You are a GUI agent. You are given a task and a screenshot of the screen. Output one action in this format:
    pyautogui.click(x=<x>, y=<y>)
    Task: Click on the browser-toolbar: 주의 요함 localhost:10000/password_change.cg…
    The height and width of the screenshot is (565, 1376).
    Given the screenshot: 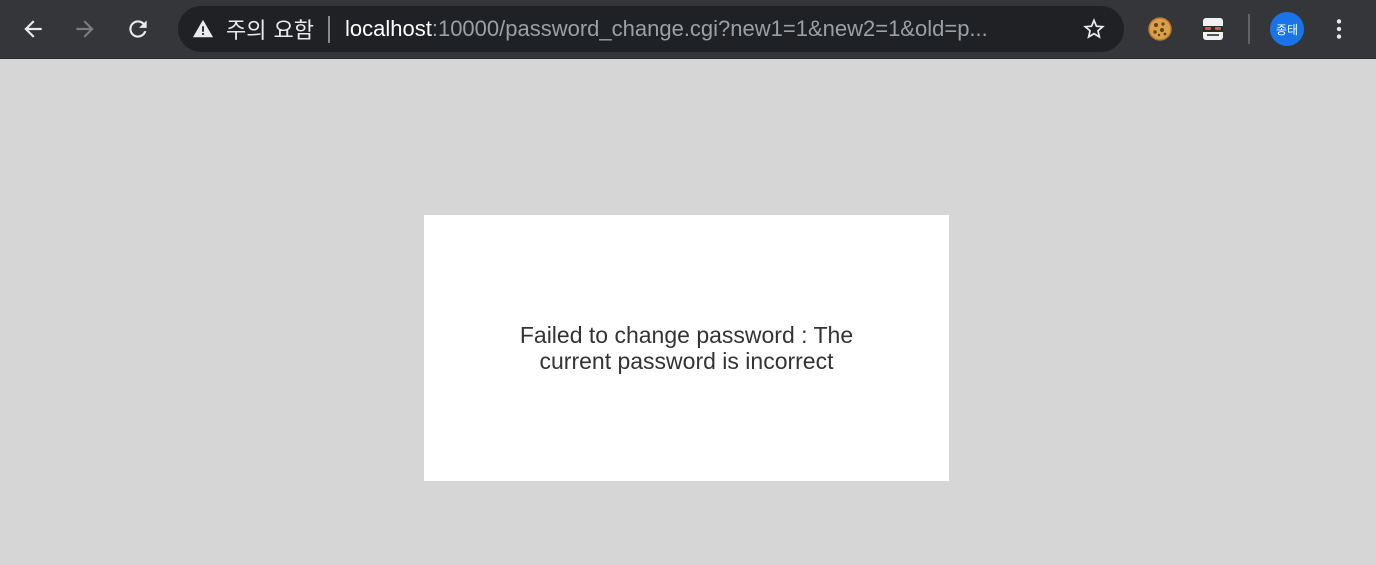 What is the action you would take?
    pyautogui.click(x=688, y=29)
    